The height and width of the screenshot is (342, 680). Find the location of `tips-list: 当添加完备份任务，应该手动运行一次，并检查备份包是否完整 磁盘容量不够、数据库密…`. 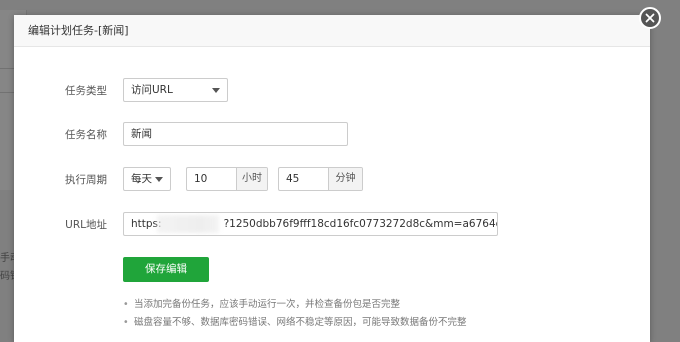

tips-list: 当添加完备份任务，应该手动运行一次，并检查备份包是否完整 磁盘容量不够、数据库密… is located at coordinates (295, 314).